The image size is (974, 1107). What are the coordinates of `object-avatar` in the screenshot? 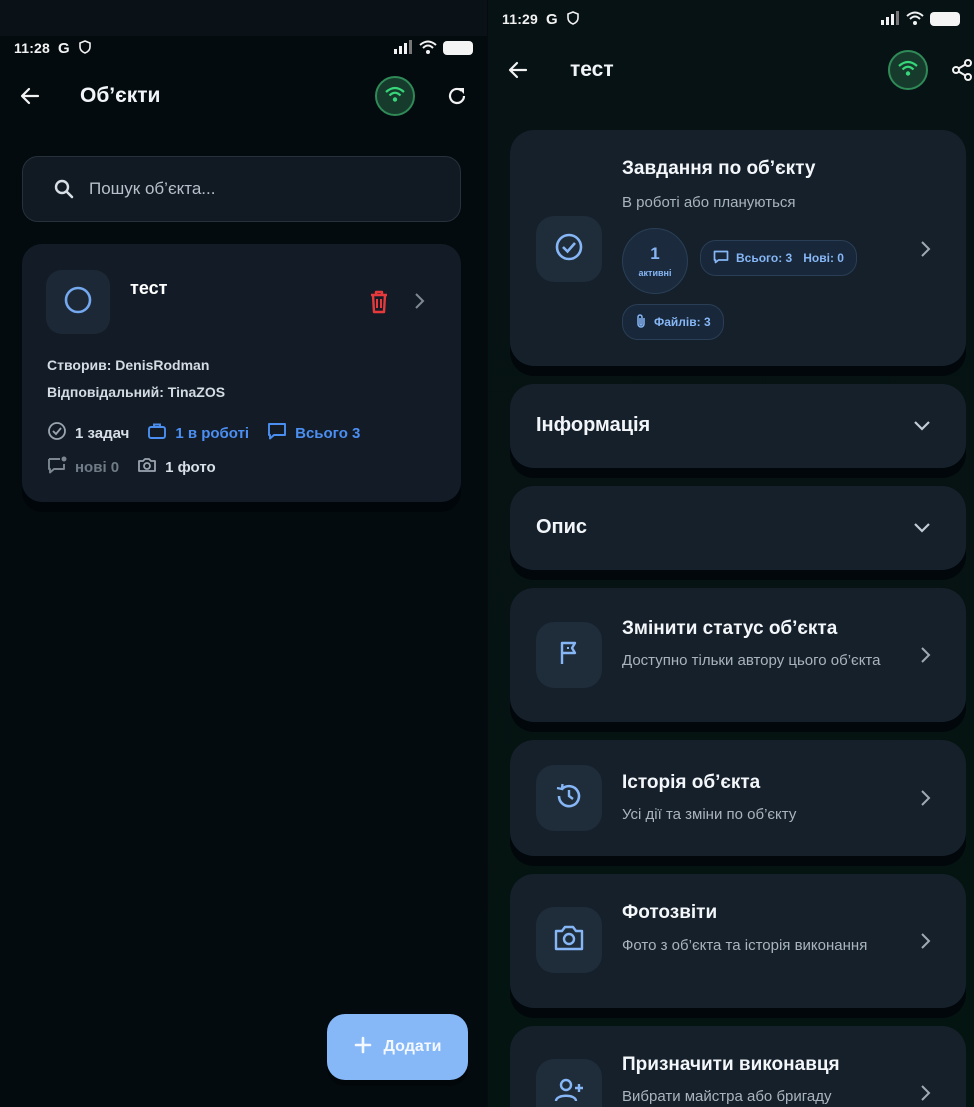 It's located at (78, 302).